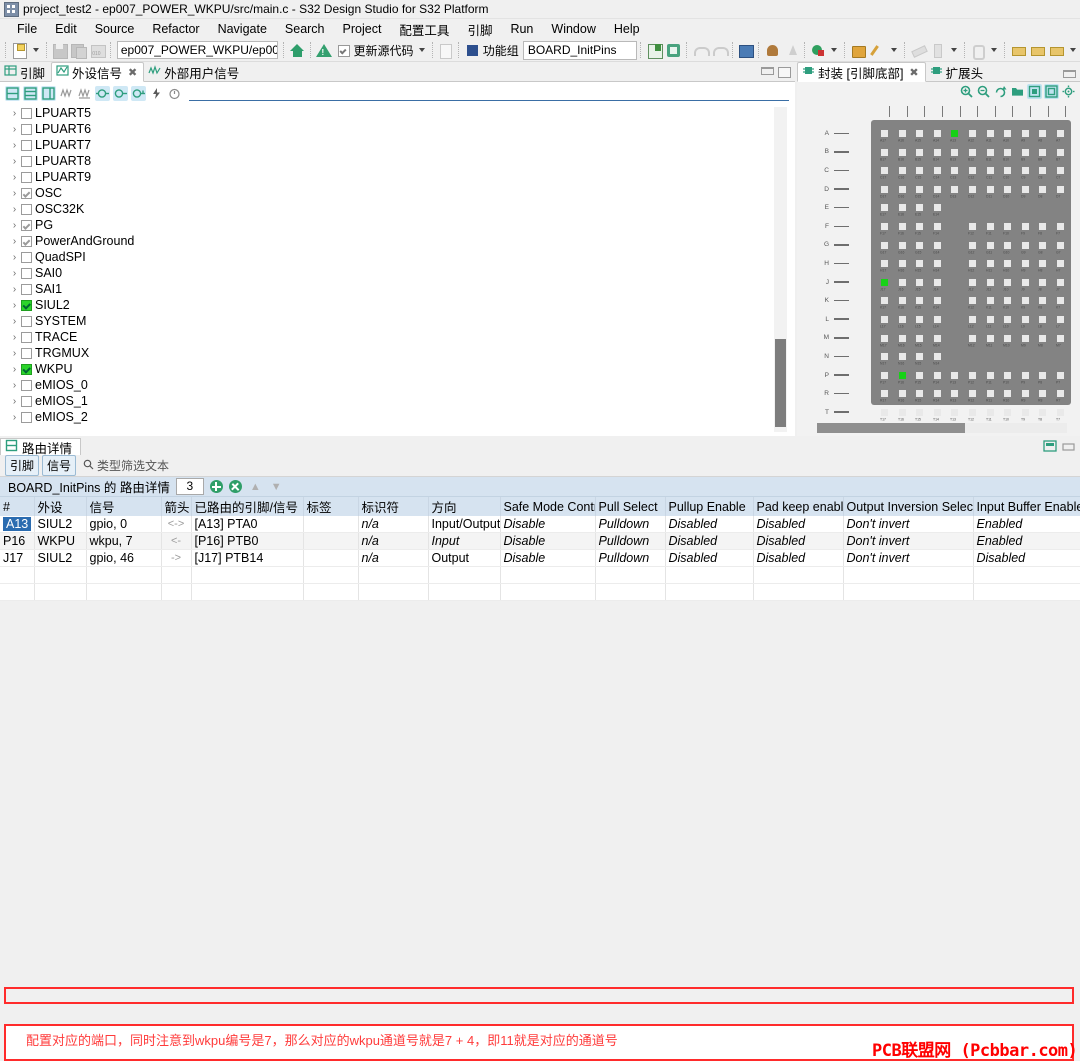 This screenshot has height=1061, width=1080. What do you see at coordinates (386, 209) in the screenshot?
I see `tree-item-osc32k: › OSC32K` at bounding box center [386, 209].